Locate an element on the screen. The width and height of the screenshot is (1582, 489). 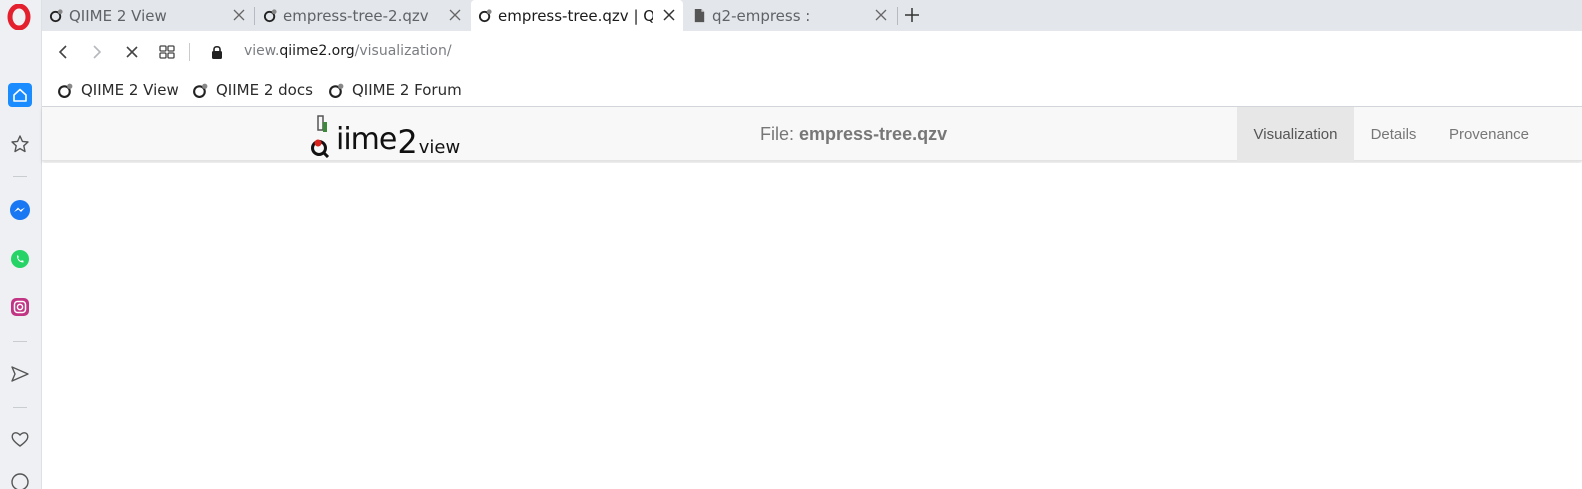
tab-details: Details is located at coordinates (1393, 134).